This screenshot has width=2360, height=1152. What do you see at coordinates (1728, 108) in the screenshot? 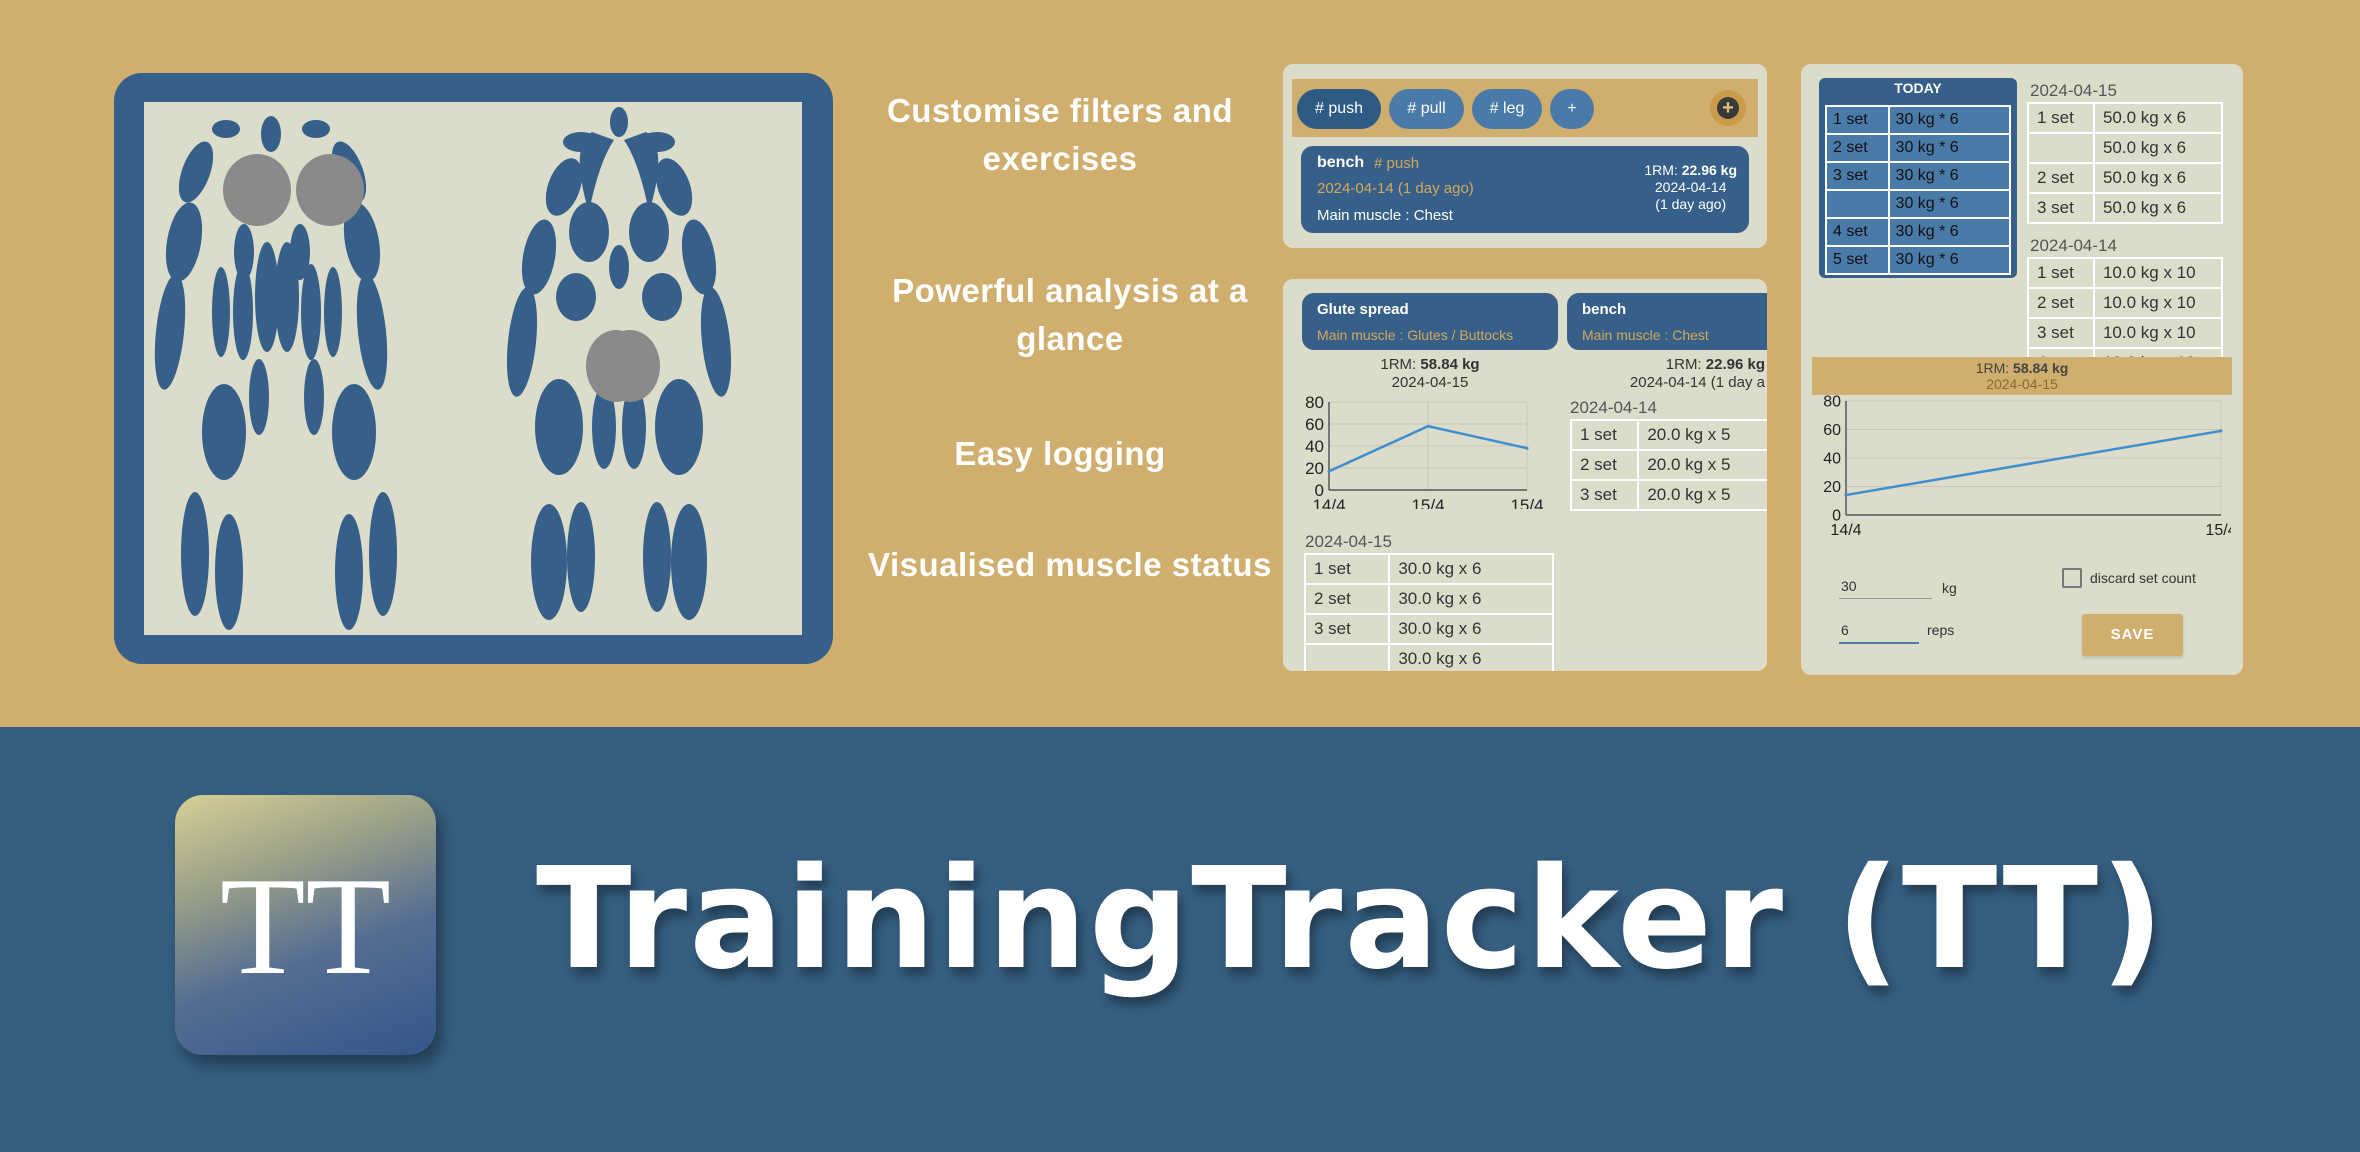
I see `add-exercise-button: +` at bounding box center [1728, 108].